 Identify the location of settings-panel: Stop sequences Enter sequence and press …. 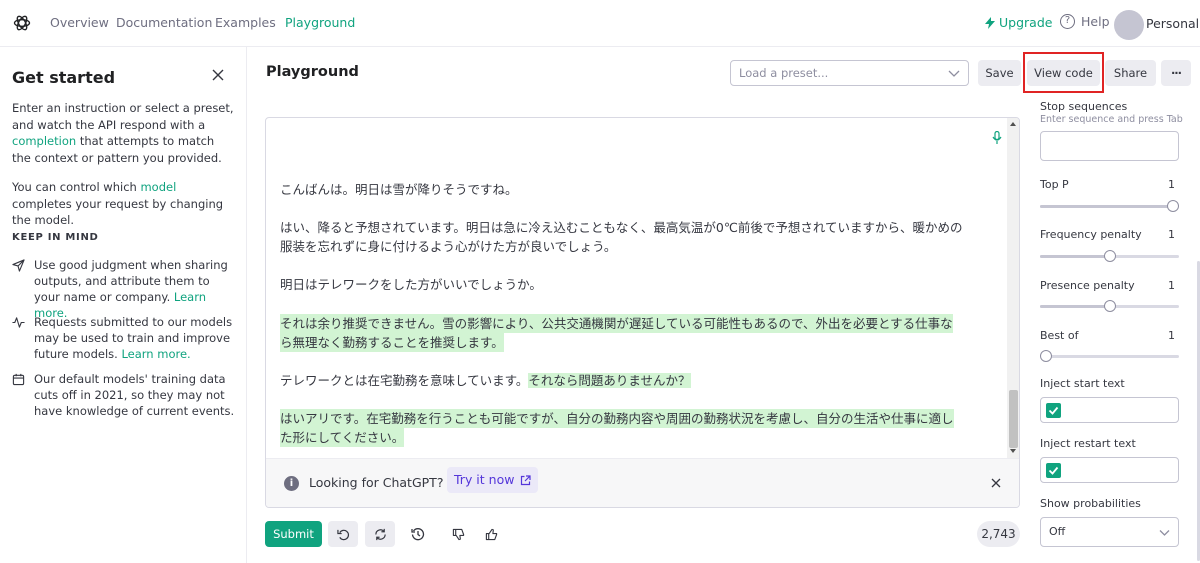
(1115, 329).